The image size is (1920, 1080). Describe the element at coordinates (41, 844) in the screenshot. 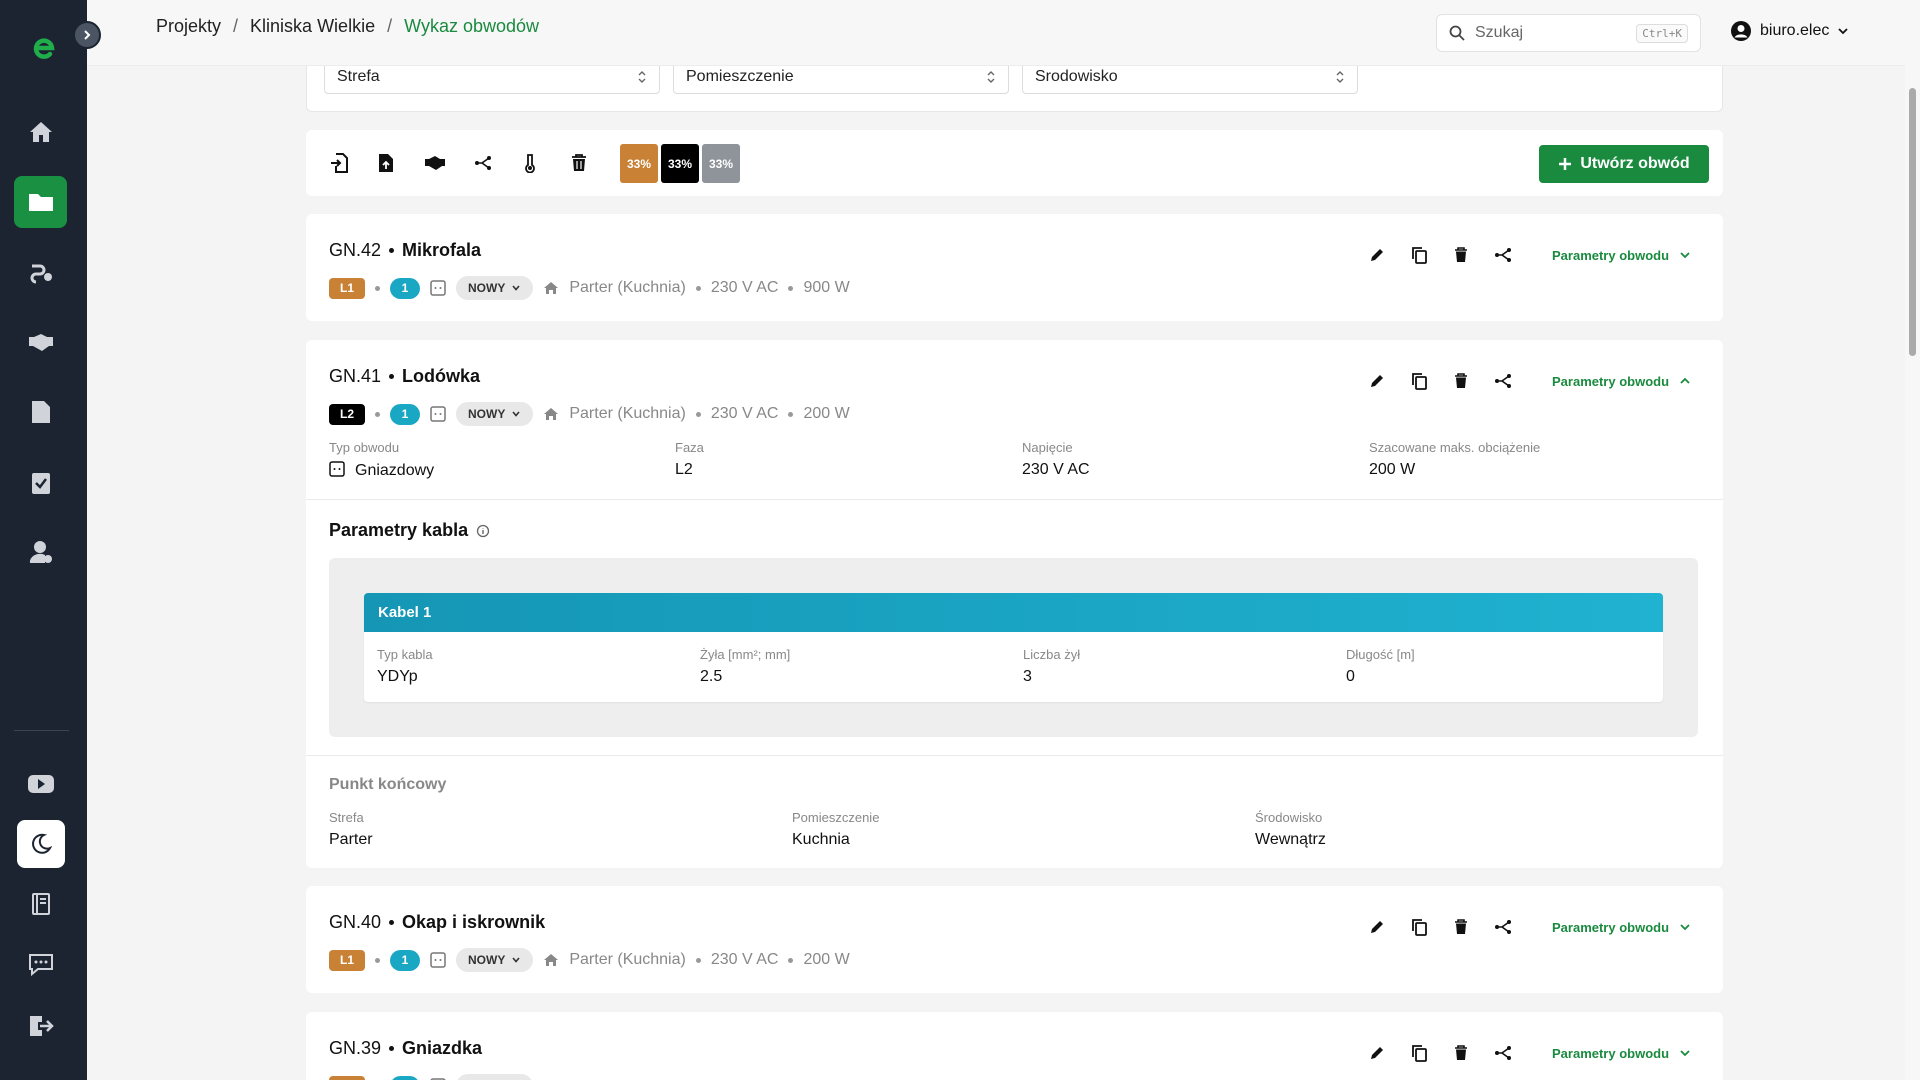

I see `dark-mode-icon` at that location.